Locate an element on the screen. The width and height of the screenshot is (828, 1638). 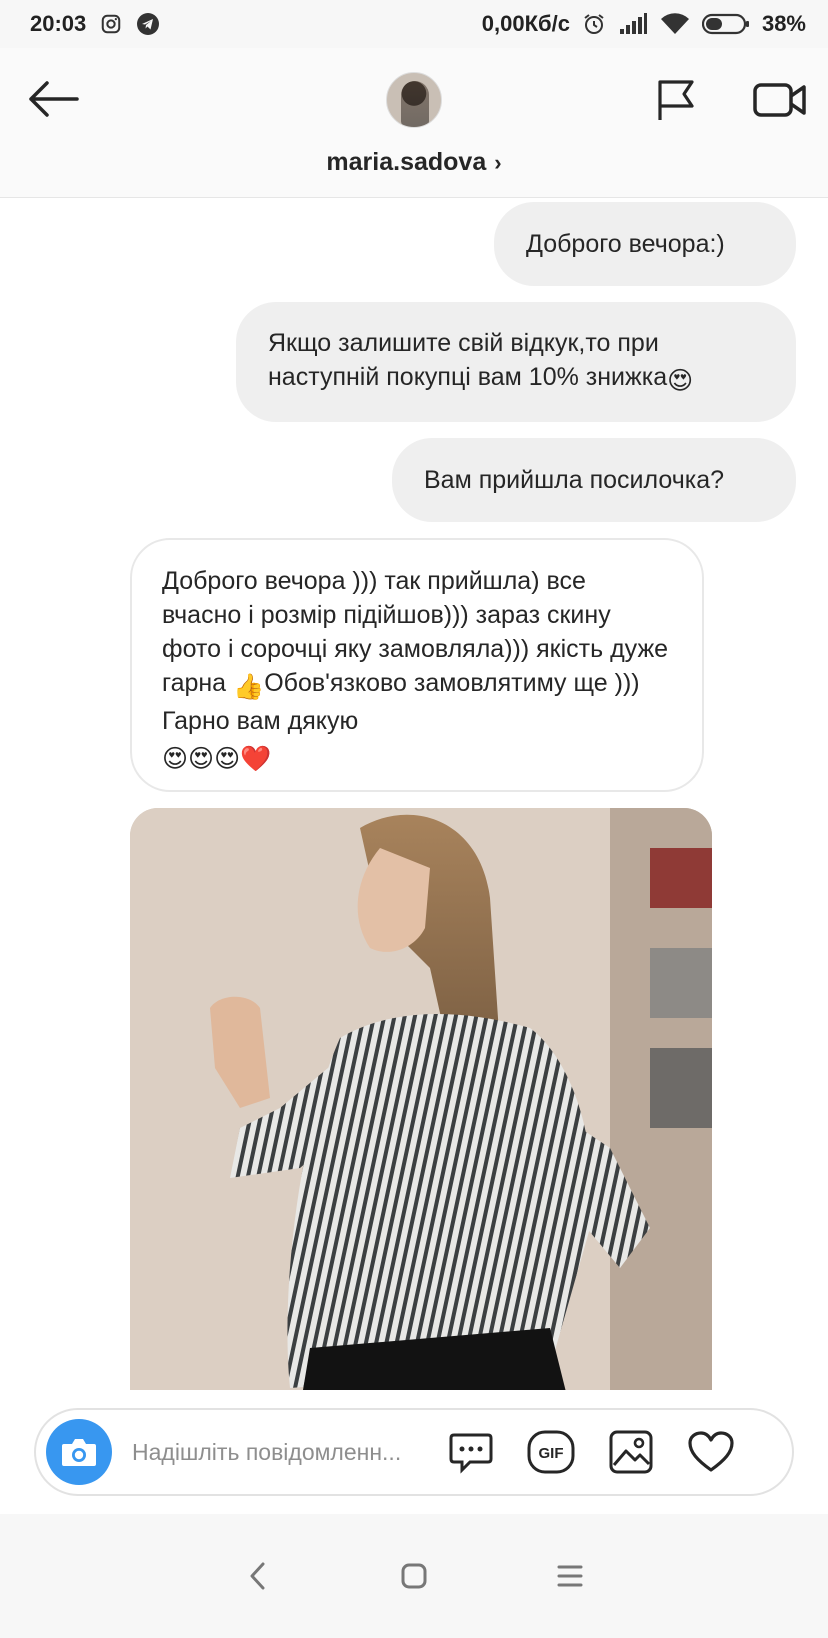
emoji-hearts-icon: 😍😍😍❤️ is located at coordinates (217, 759).